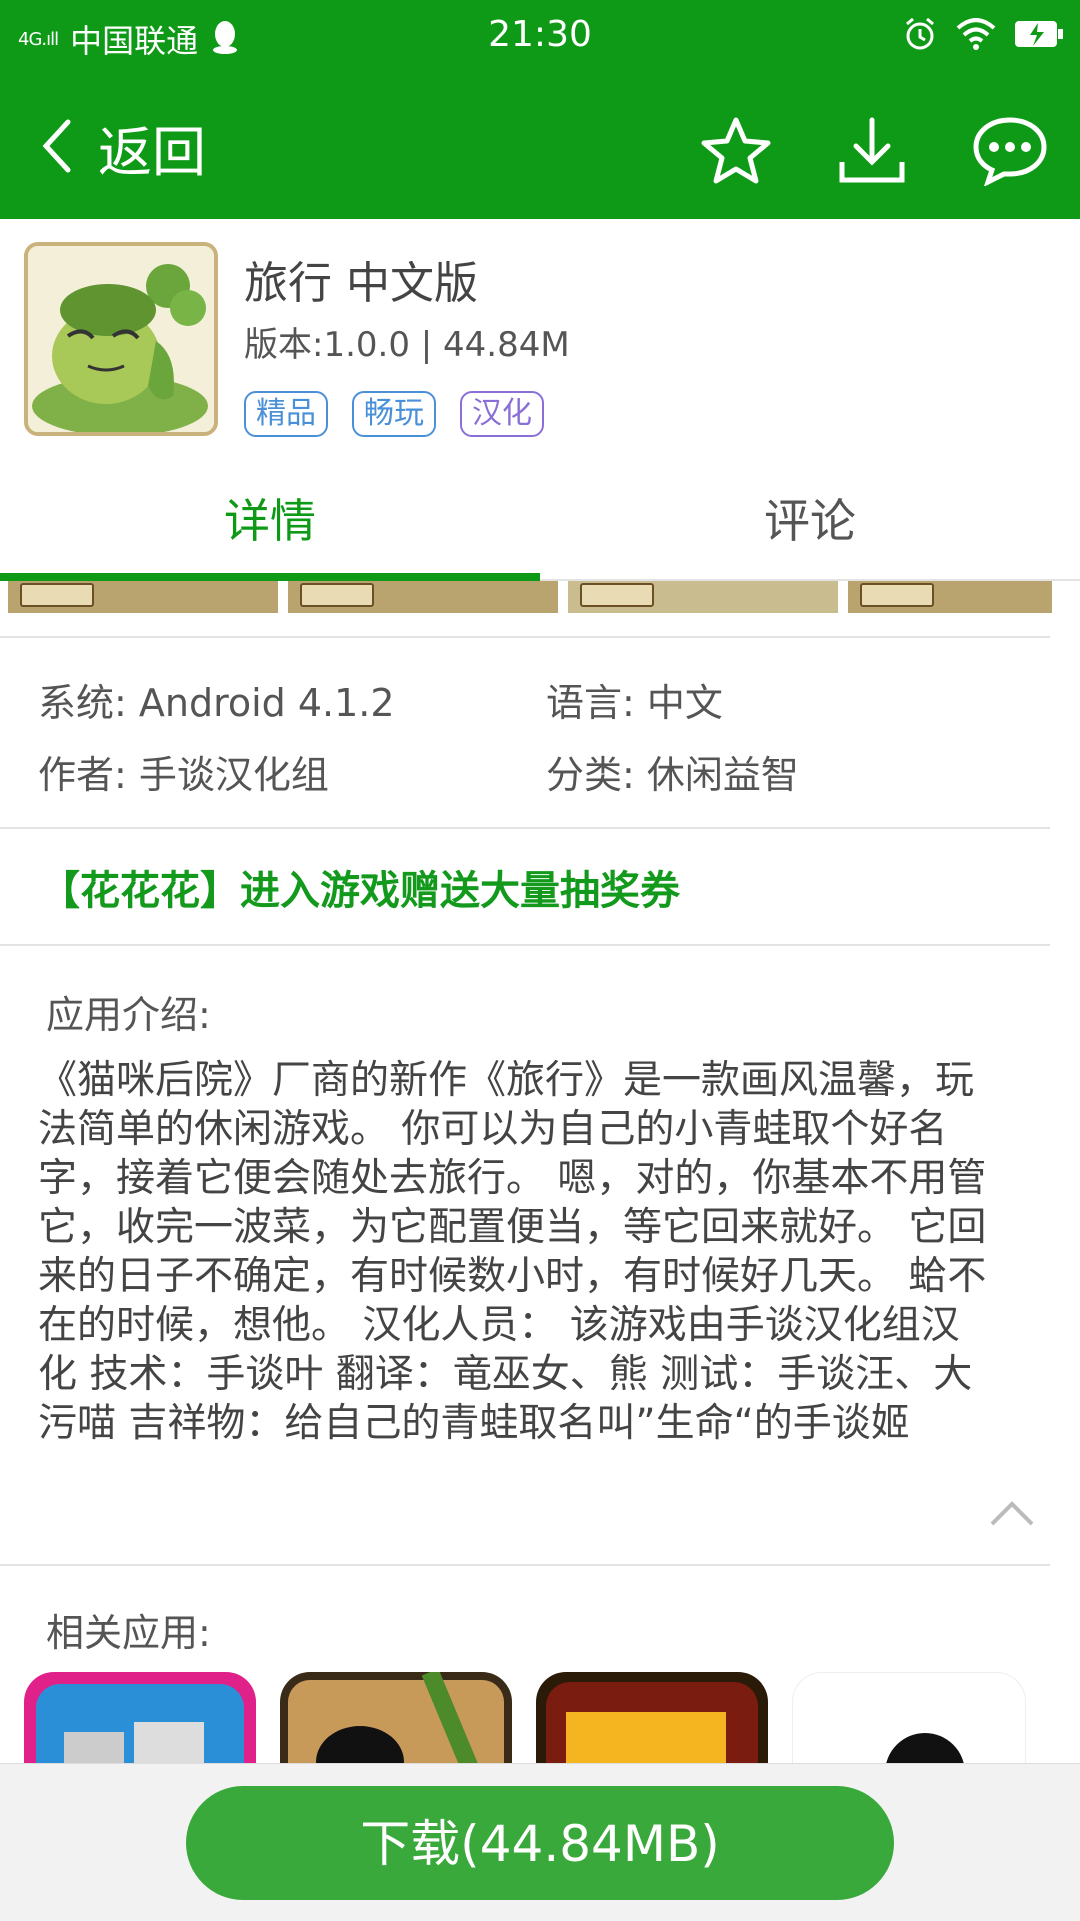  I want to click on alarm-icon, so click(920, 36).